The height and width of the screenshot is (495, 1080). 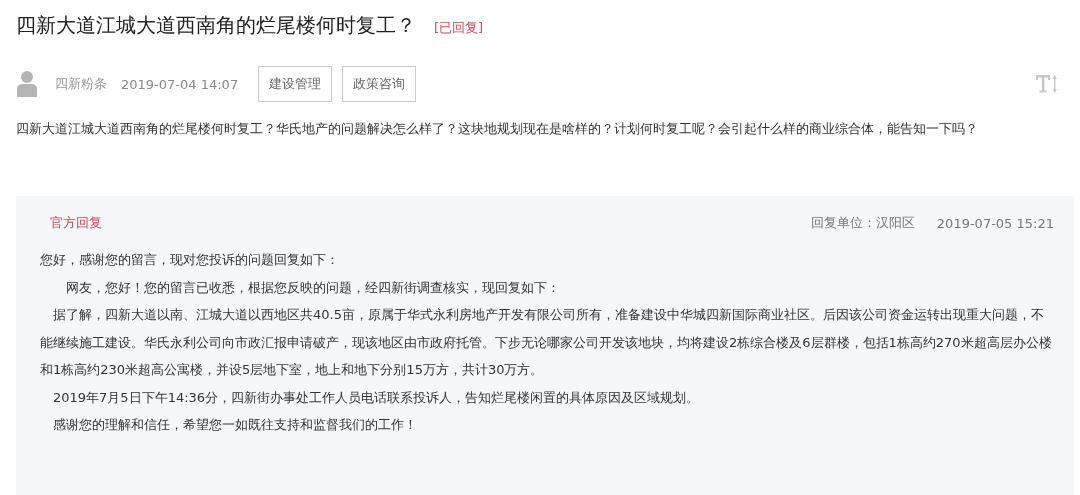 I want to click on post-time: 2019-07-04 14:07, so click(x=180, y=84).